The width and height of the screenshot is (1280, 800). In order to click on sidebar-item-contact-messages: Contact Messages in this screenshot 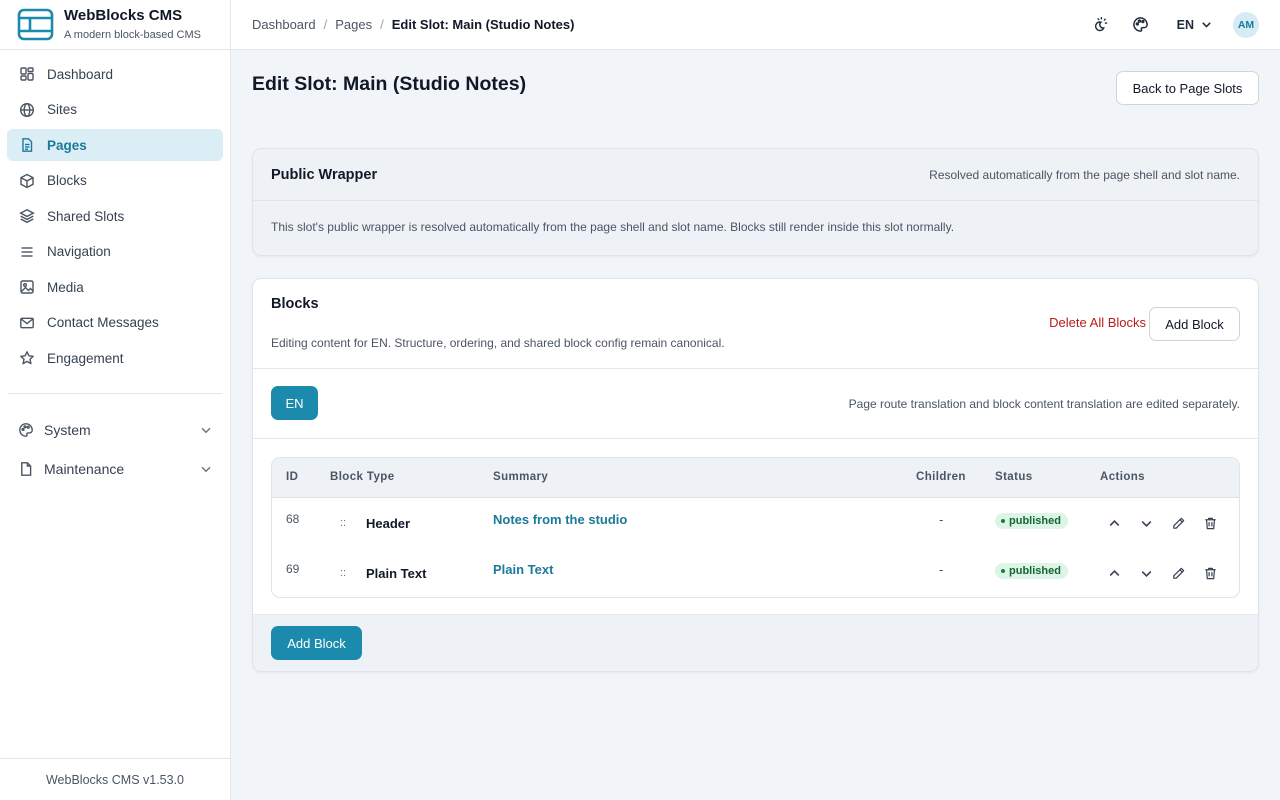, I will do `click(115, 323)`.